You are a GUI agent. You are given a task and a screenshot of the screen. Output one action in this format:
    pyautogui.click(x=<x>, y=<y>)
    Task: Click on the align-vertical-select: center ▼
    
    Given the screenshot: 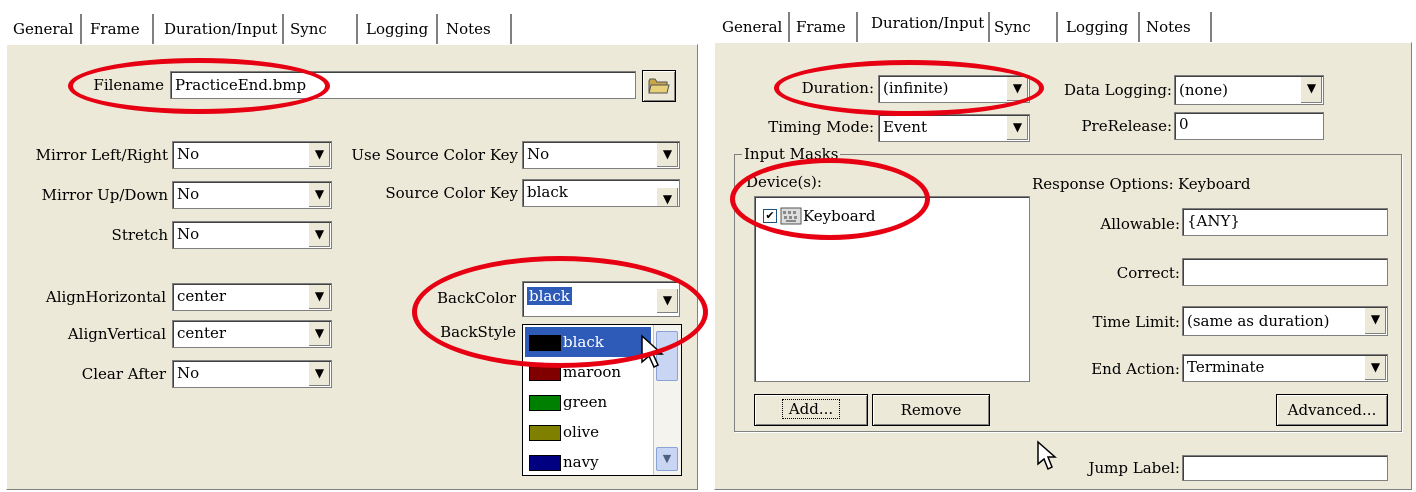 What is the action you would take?
    pyautogui.click(x=252, y=334)
    